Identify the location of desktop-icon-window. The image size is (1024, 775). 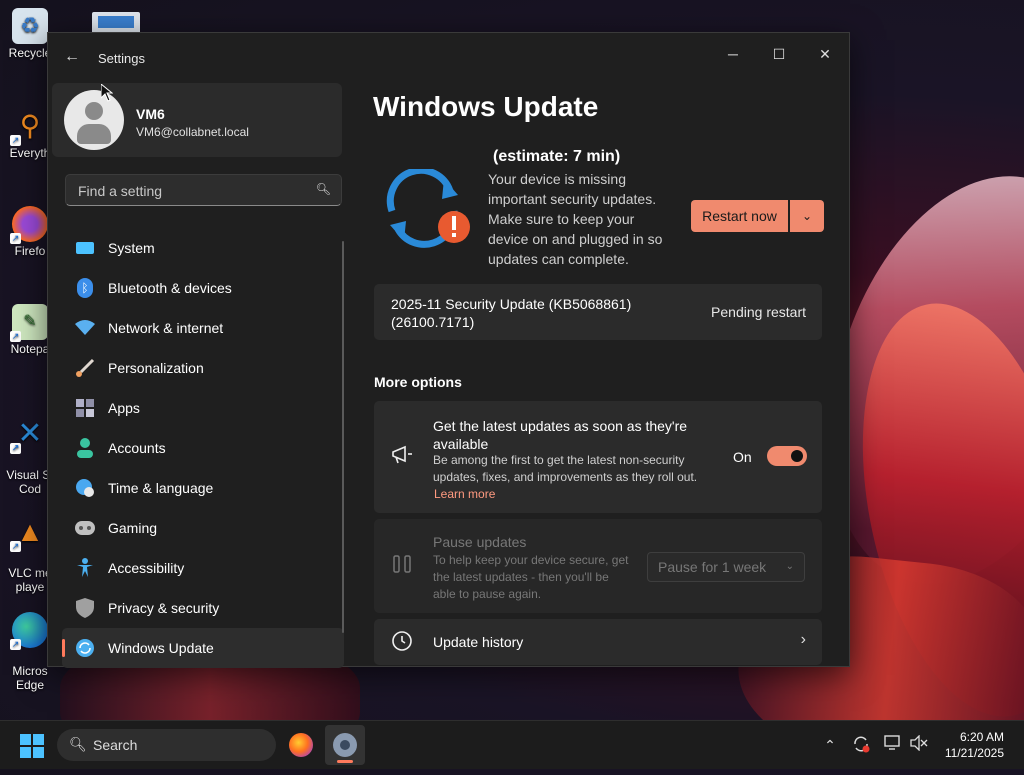
(116, 23).